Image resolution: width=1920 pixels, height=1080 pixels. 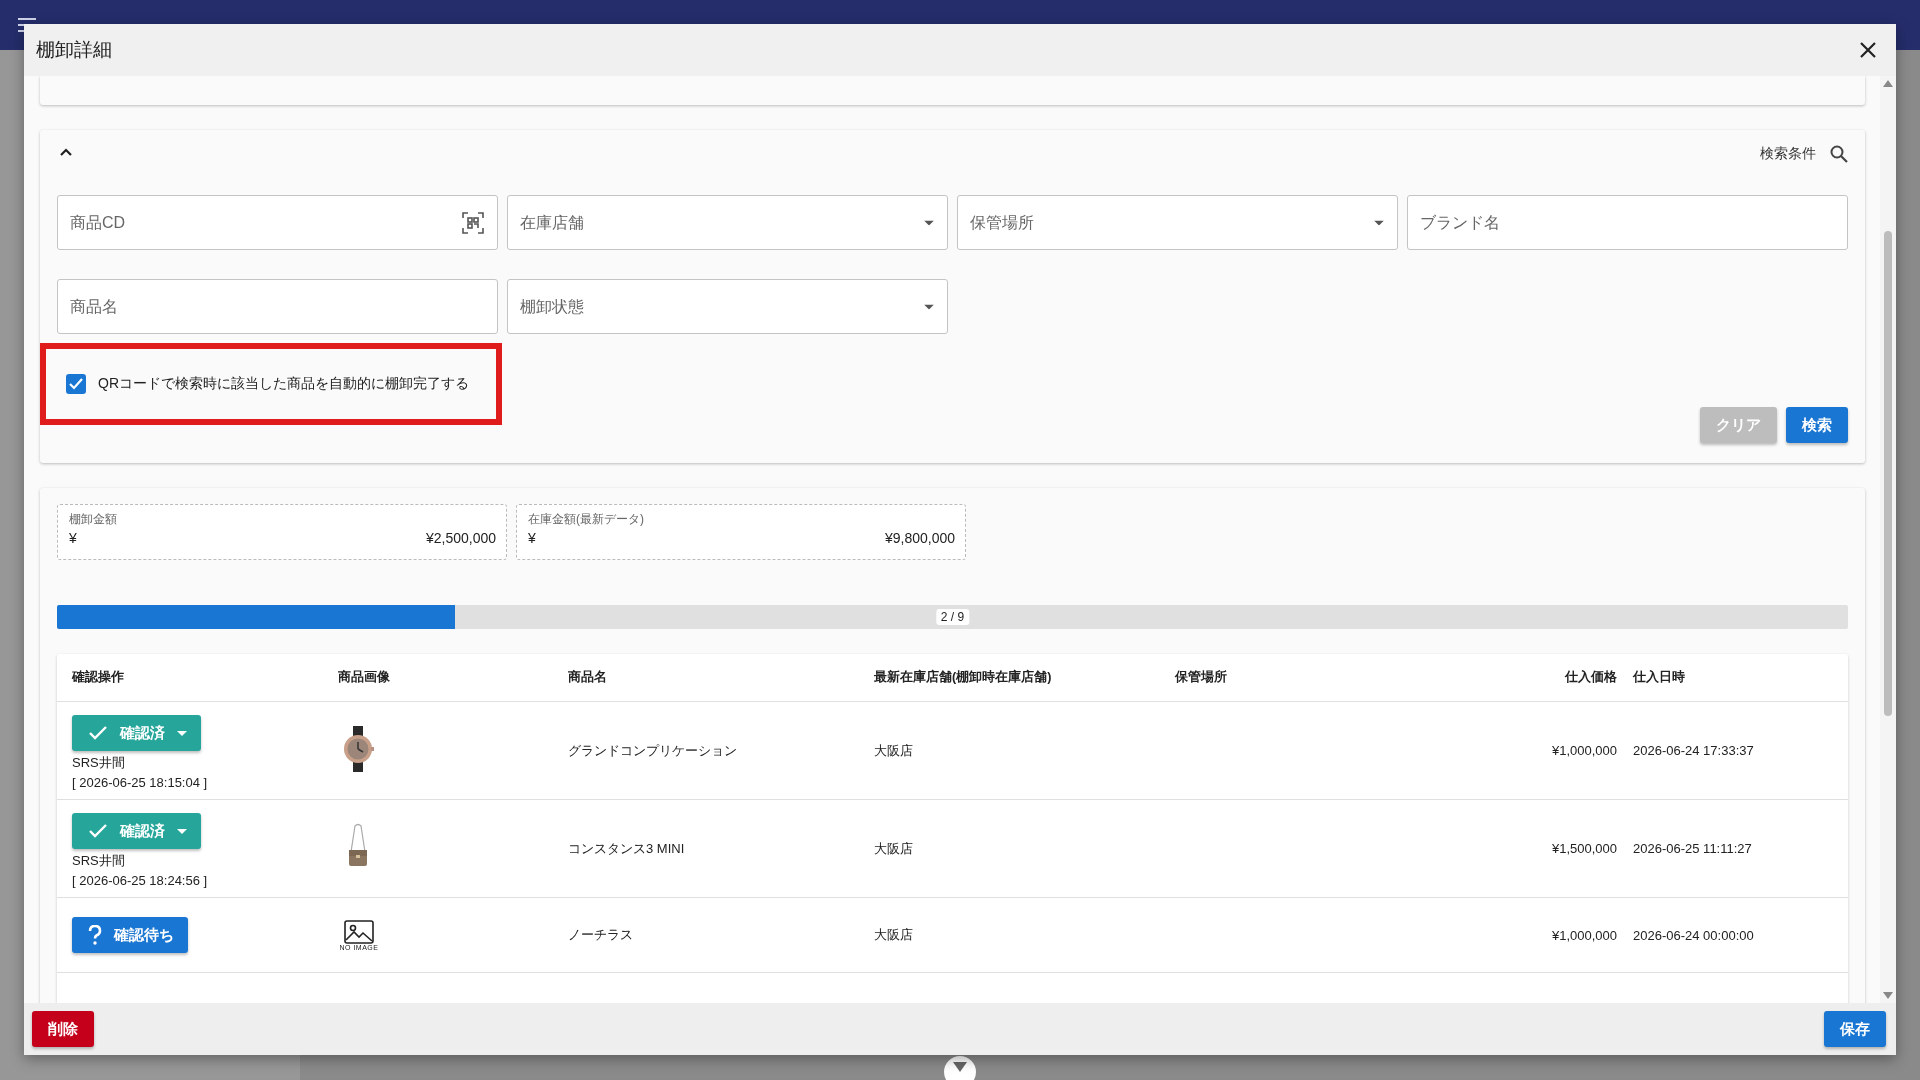 I want to click on table-cell-text: 2026-06-24 00:00:00, so click(x=1693, y=935).